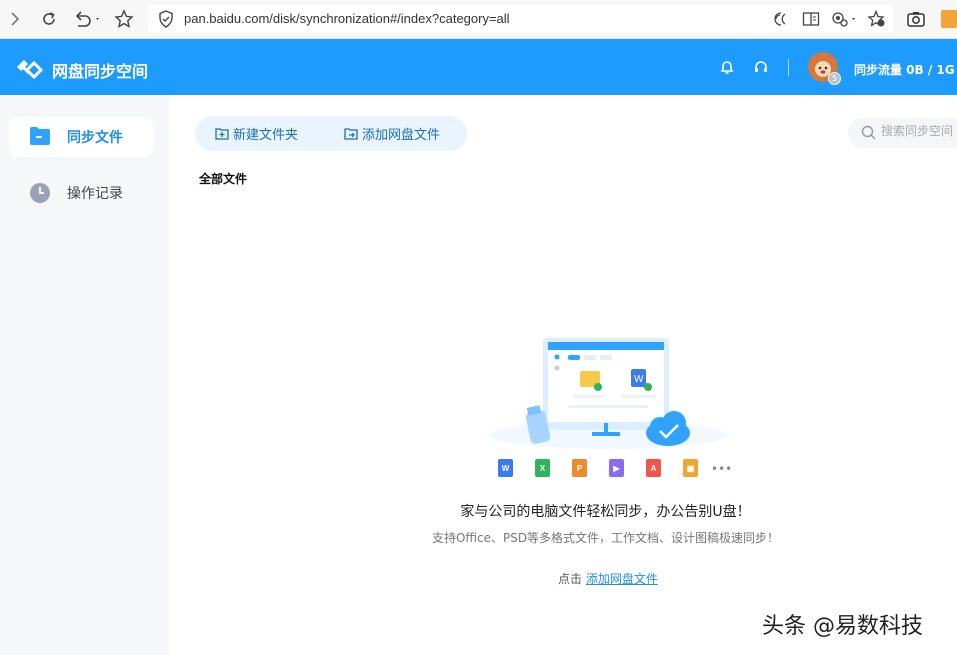 The width and height of the screenshot is (957, 655). What do you see at coordinates (948, 19) in the screenshot?
I see `extension-icon` at bounding box center [948, 19].